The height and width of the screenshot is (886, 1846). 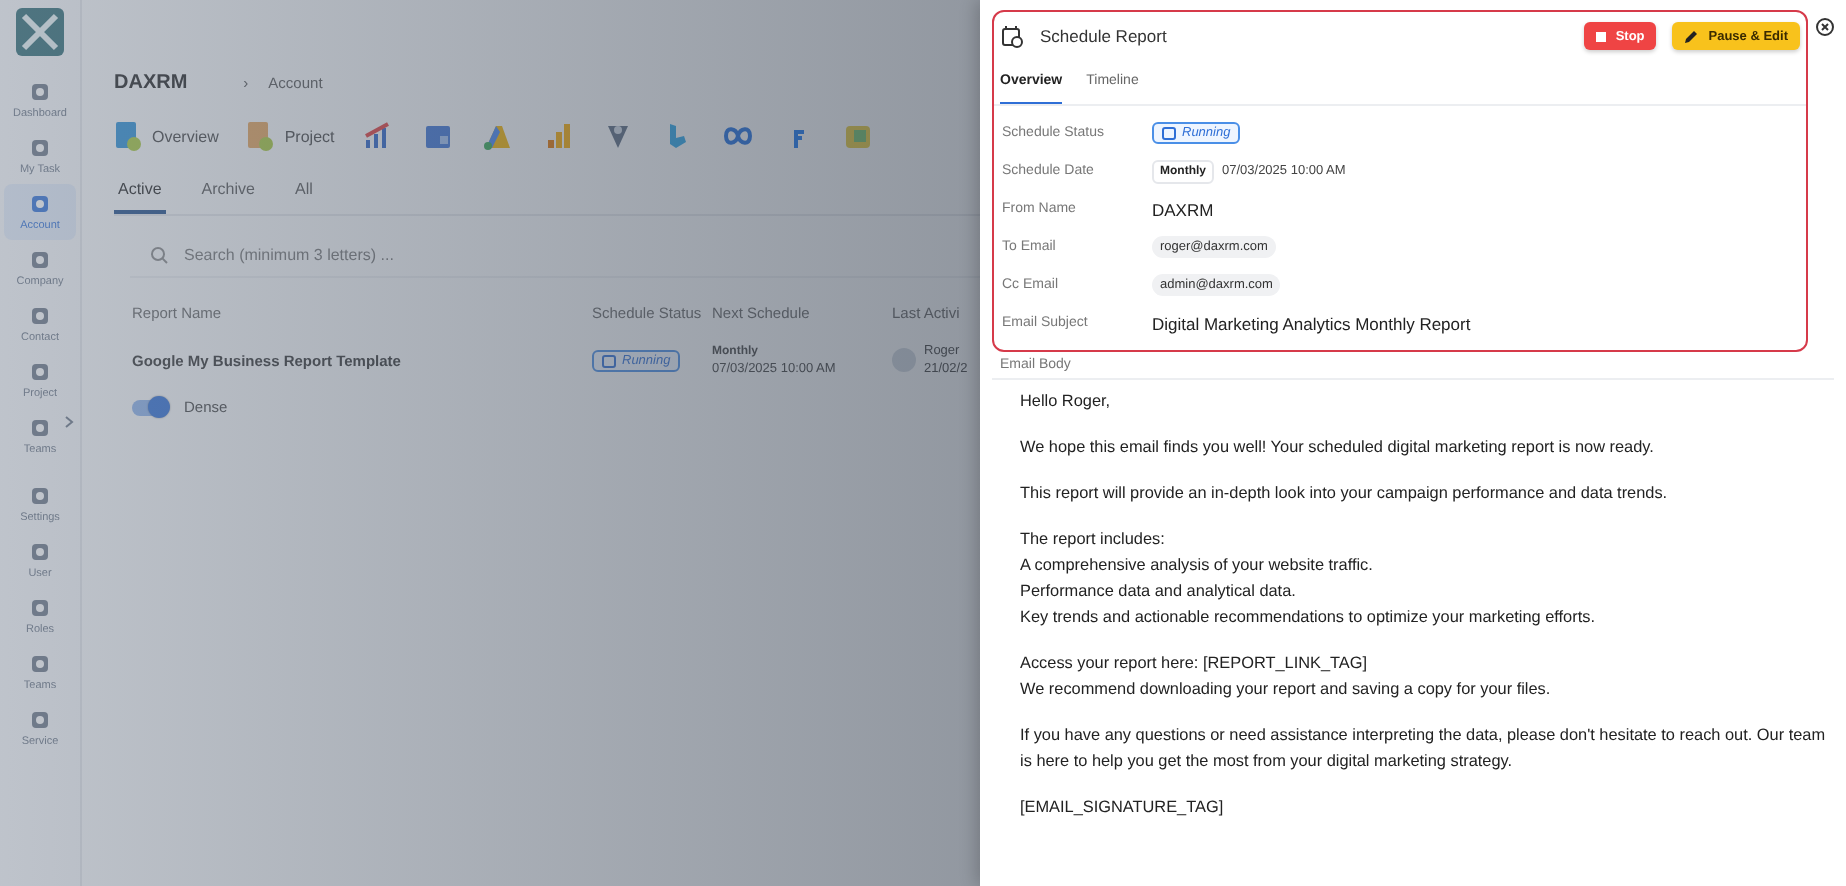 I want to click on clipboard-icon, so click(x=260, y=136).